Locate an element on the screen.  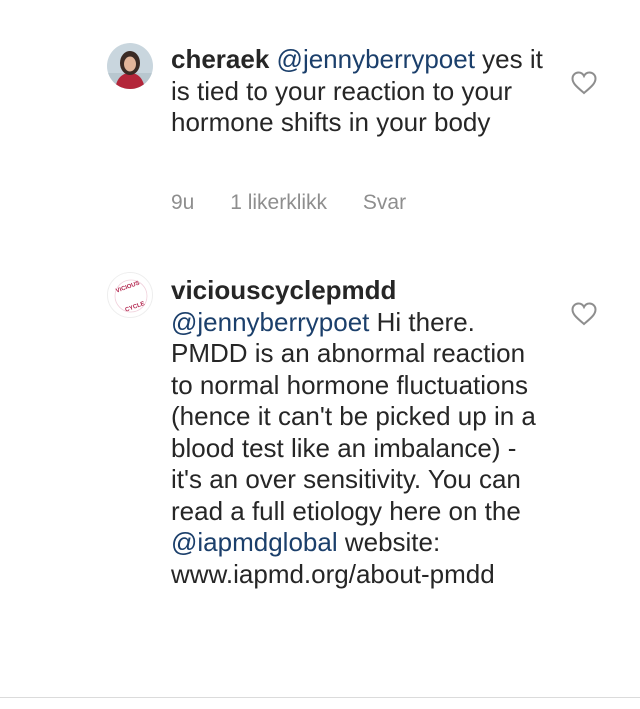
reply-button: Svar is located at coordinates (384, 202).